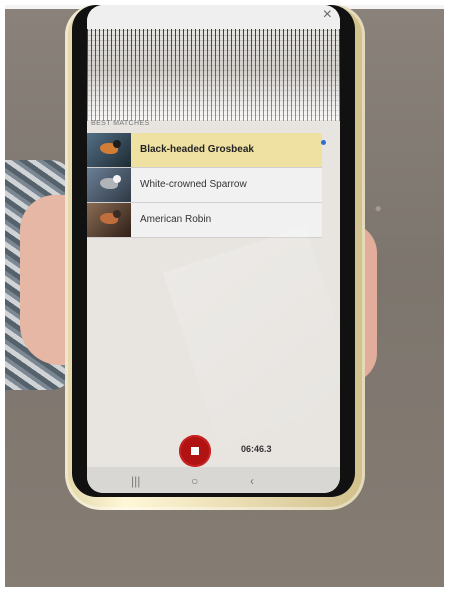  What do you see at coordinates (195, 451) in the screenshot?
I see `stop-button` at bounding box center [195, 451].